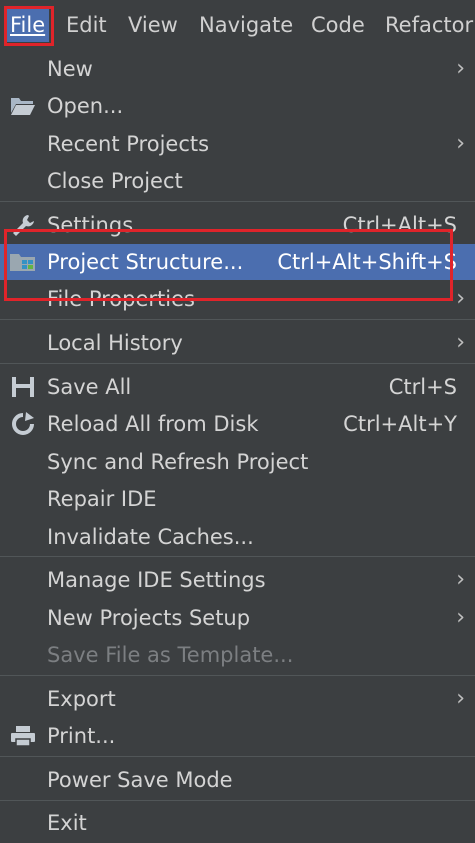 The image size is (475, 843). I want to click on menu-item-label: Reload All from Disk, so click(153, 424).